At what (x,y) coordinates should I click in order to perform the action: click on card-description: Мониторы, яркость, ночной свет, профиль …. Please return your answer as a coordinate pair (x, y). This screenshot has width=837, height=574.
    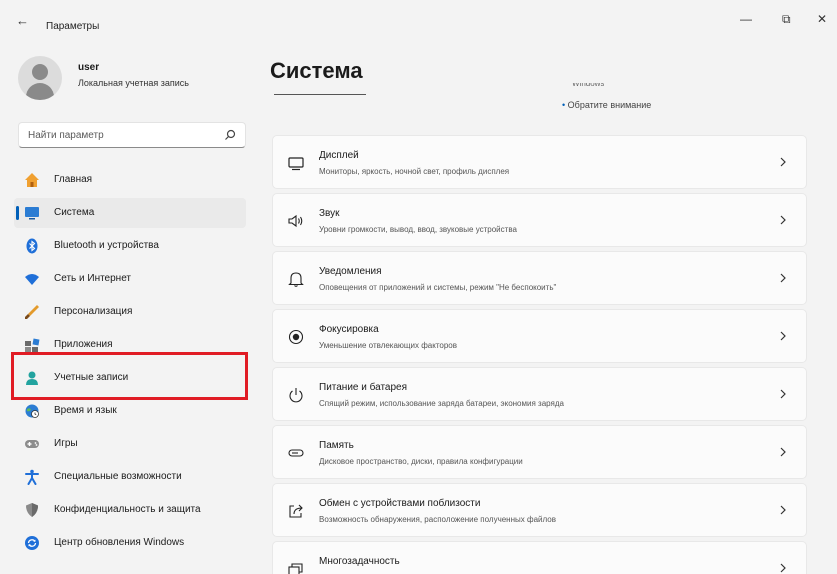
    Looking at the image, I should click on (414, 171).